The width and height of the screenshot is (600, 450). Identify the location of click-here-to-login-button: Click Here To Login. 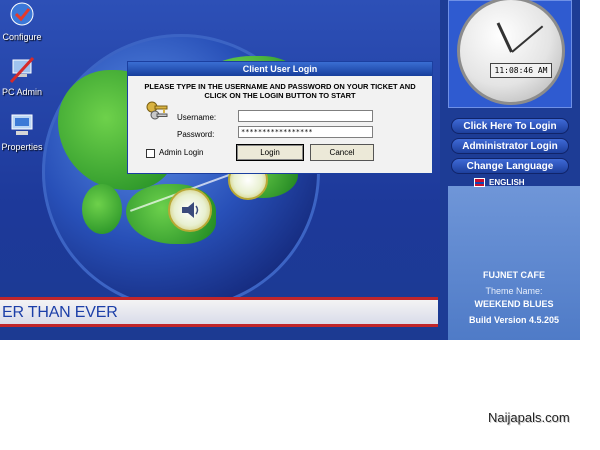
(510, 126).